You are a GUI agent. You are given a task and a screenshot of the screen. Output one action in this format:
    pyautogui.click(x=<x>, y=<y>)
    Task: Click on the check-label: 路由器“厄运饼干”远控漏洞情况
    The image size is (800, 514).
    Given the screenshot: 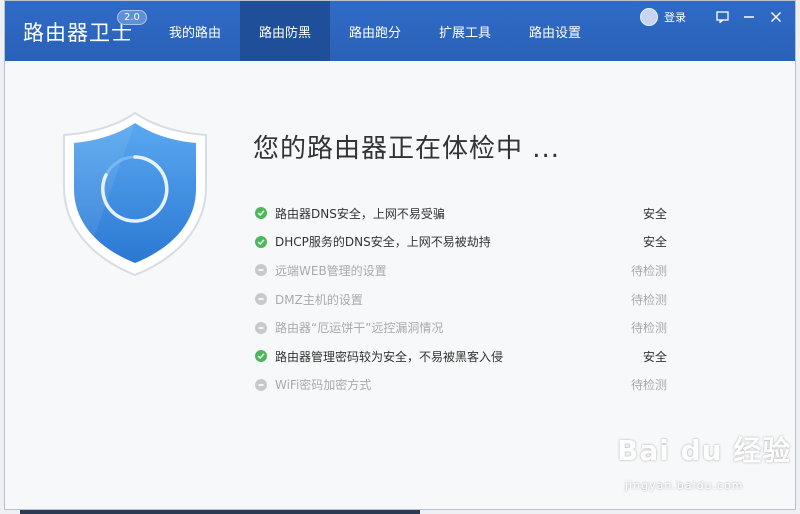 What is the action you would take?
    pyautogui.click(x=359, y=328)
    